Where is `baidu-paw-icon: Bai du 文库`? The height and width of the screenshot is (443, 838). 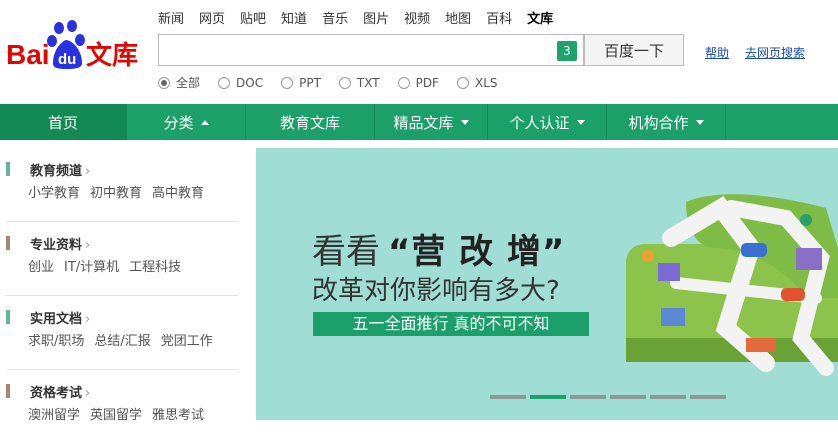
baidu-paw-icon: Bai du 文库 is located at coordinates (72, 45).